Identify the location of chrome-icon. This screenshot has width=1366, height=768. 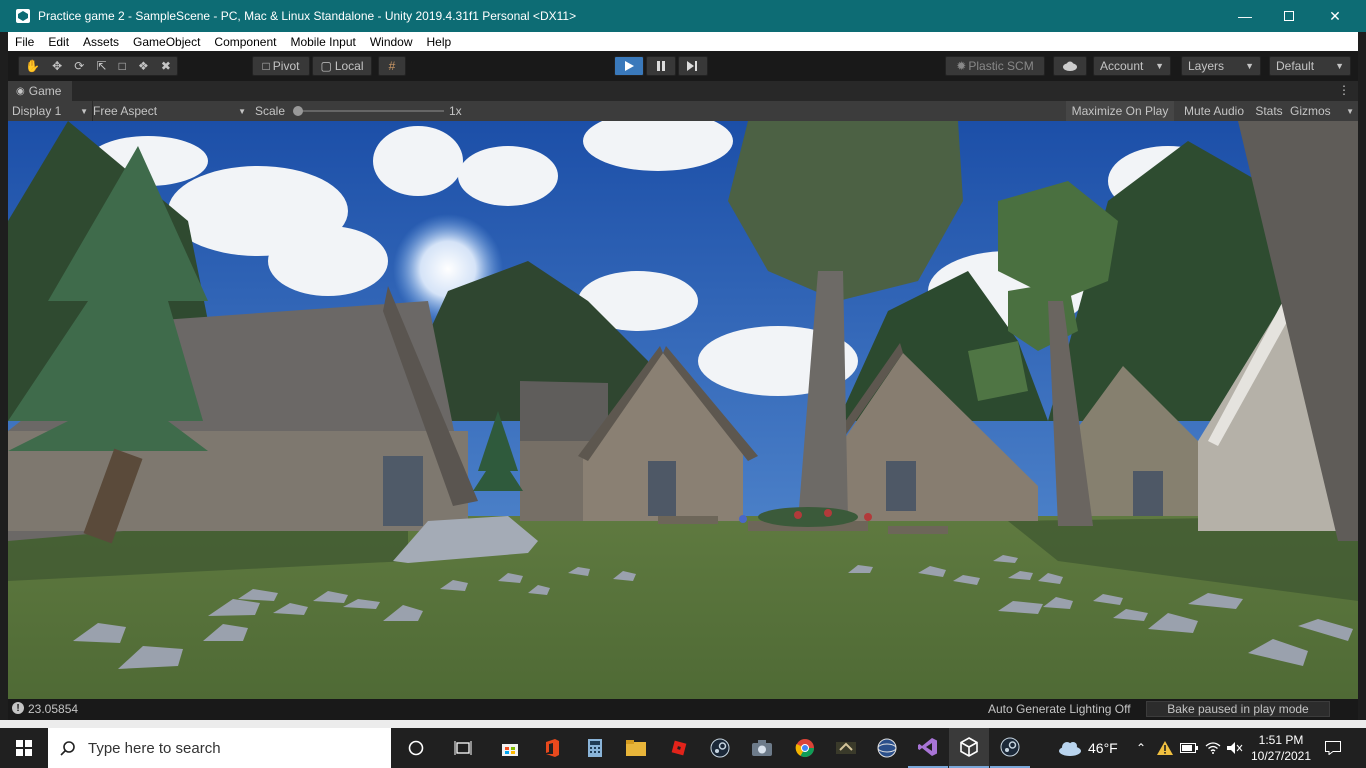
(805, 748).